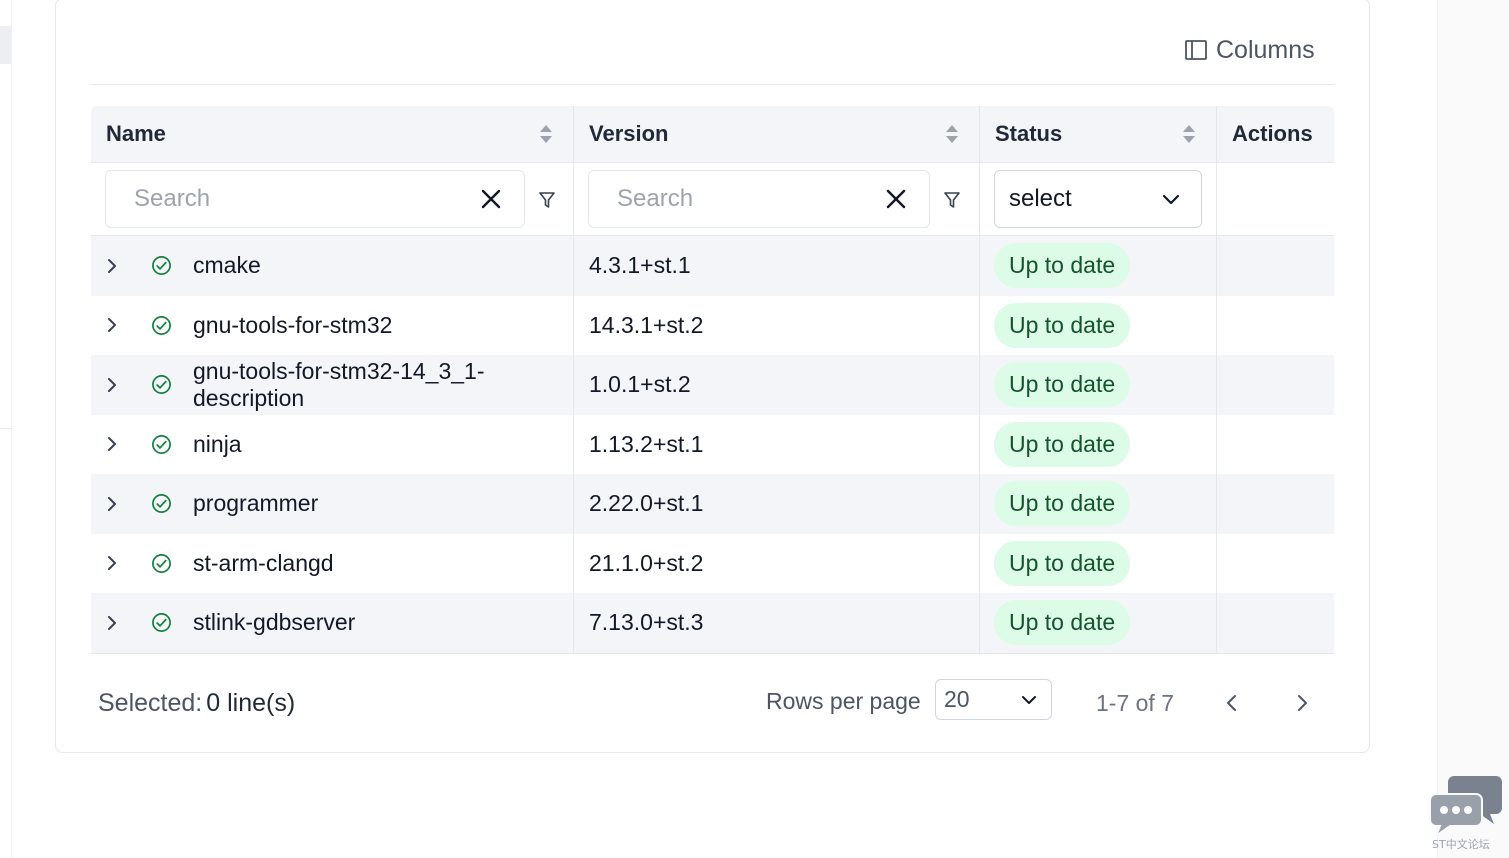 This screenshot has height=858, width=1509. Describe the element at coordinates (332, 504) in the screenshot. I see `name-cell: programmer` at that location.